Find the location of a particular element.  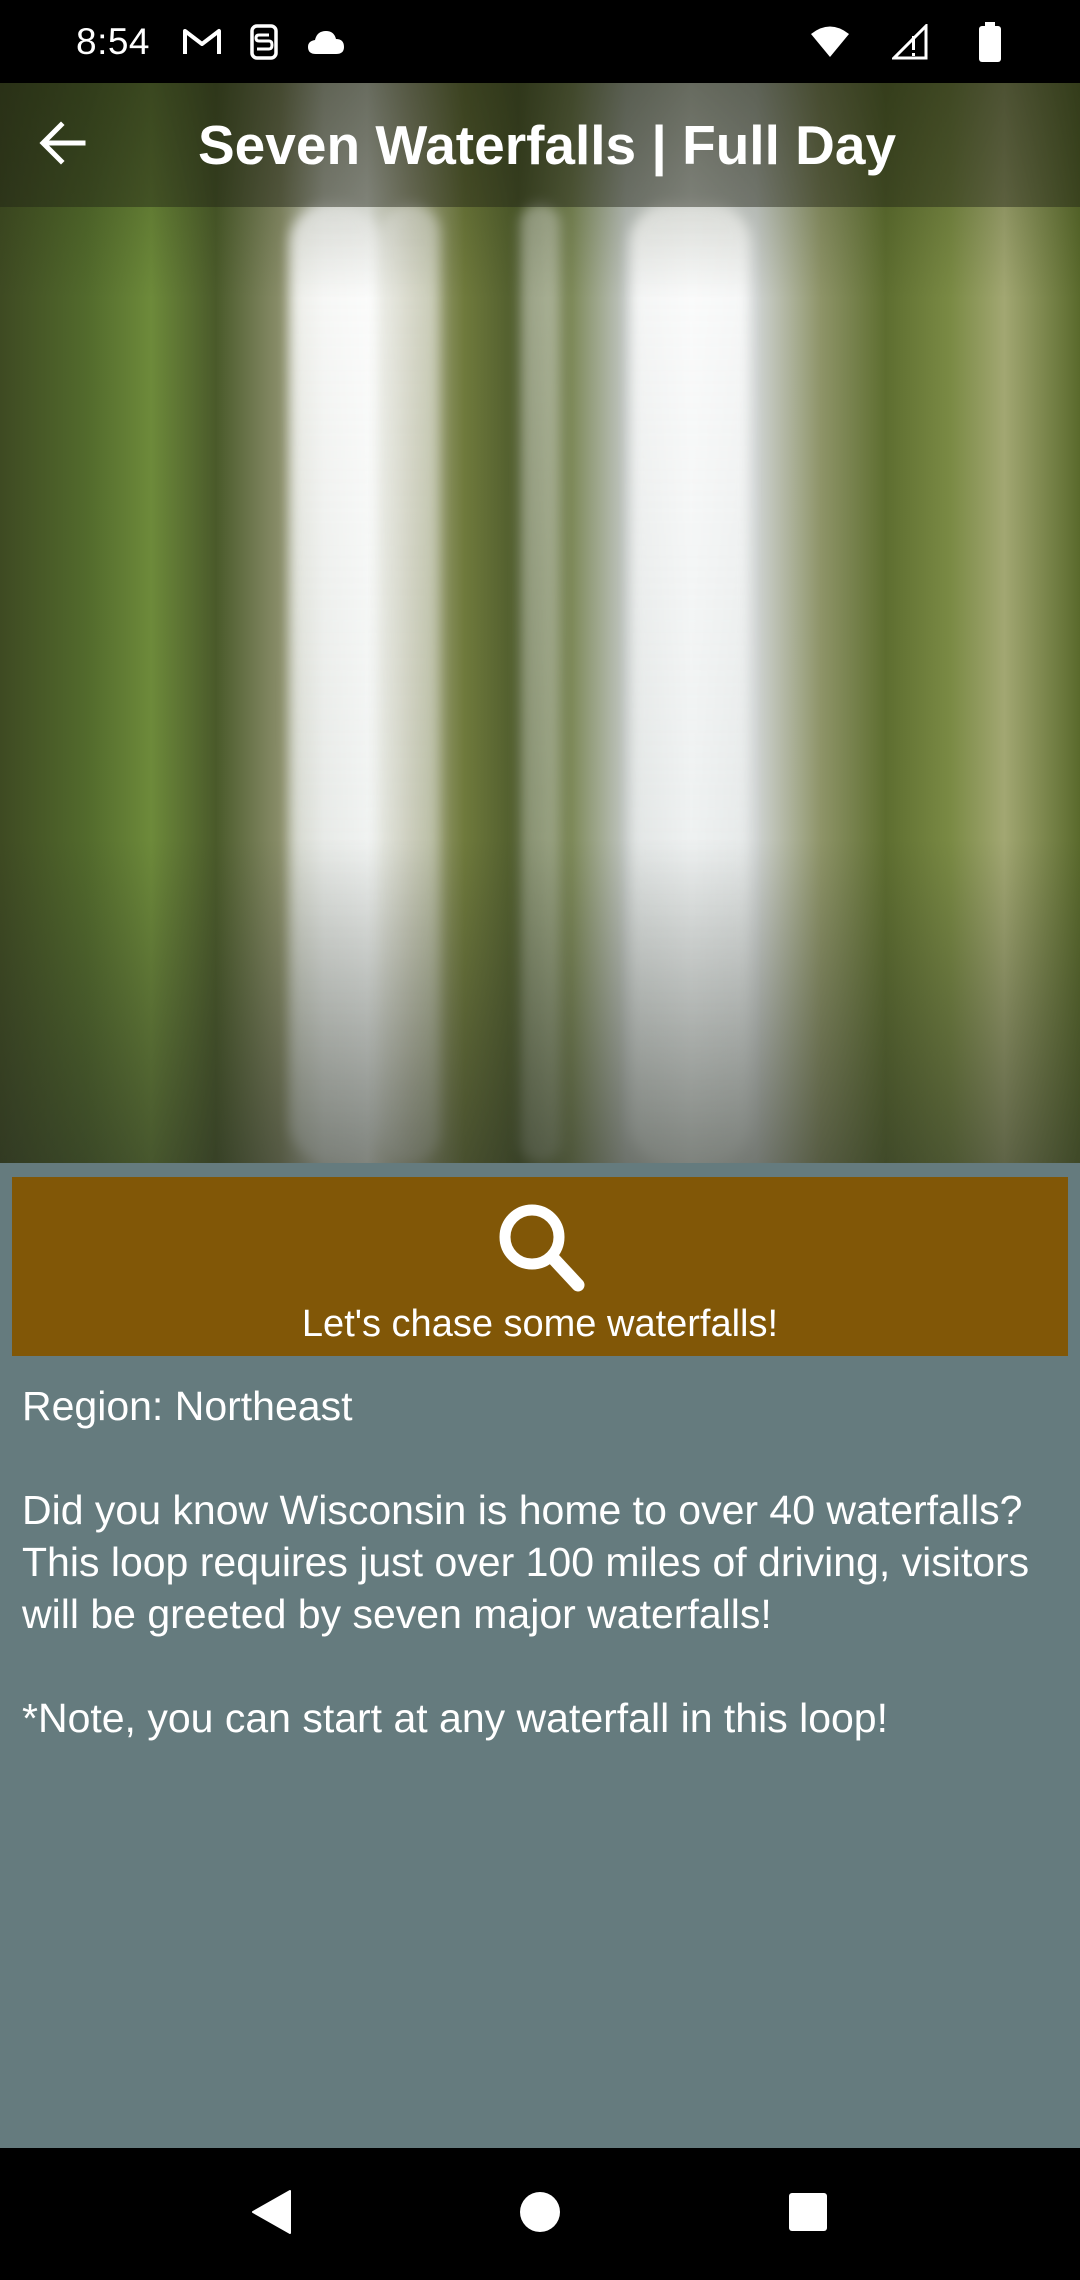

sync-icon is located at coordinates (264, 42).